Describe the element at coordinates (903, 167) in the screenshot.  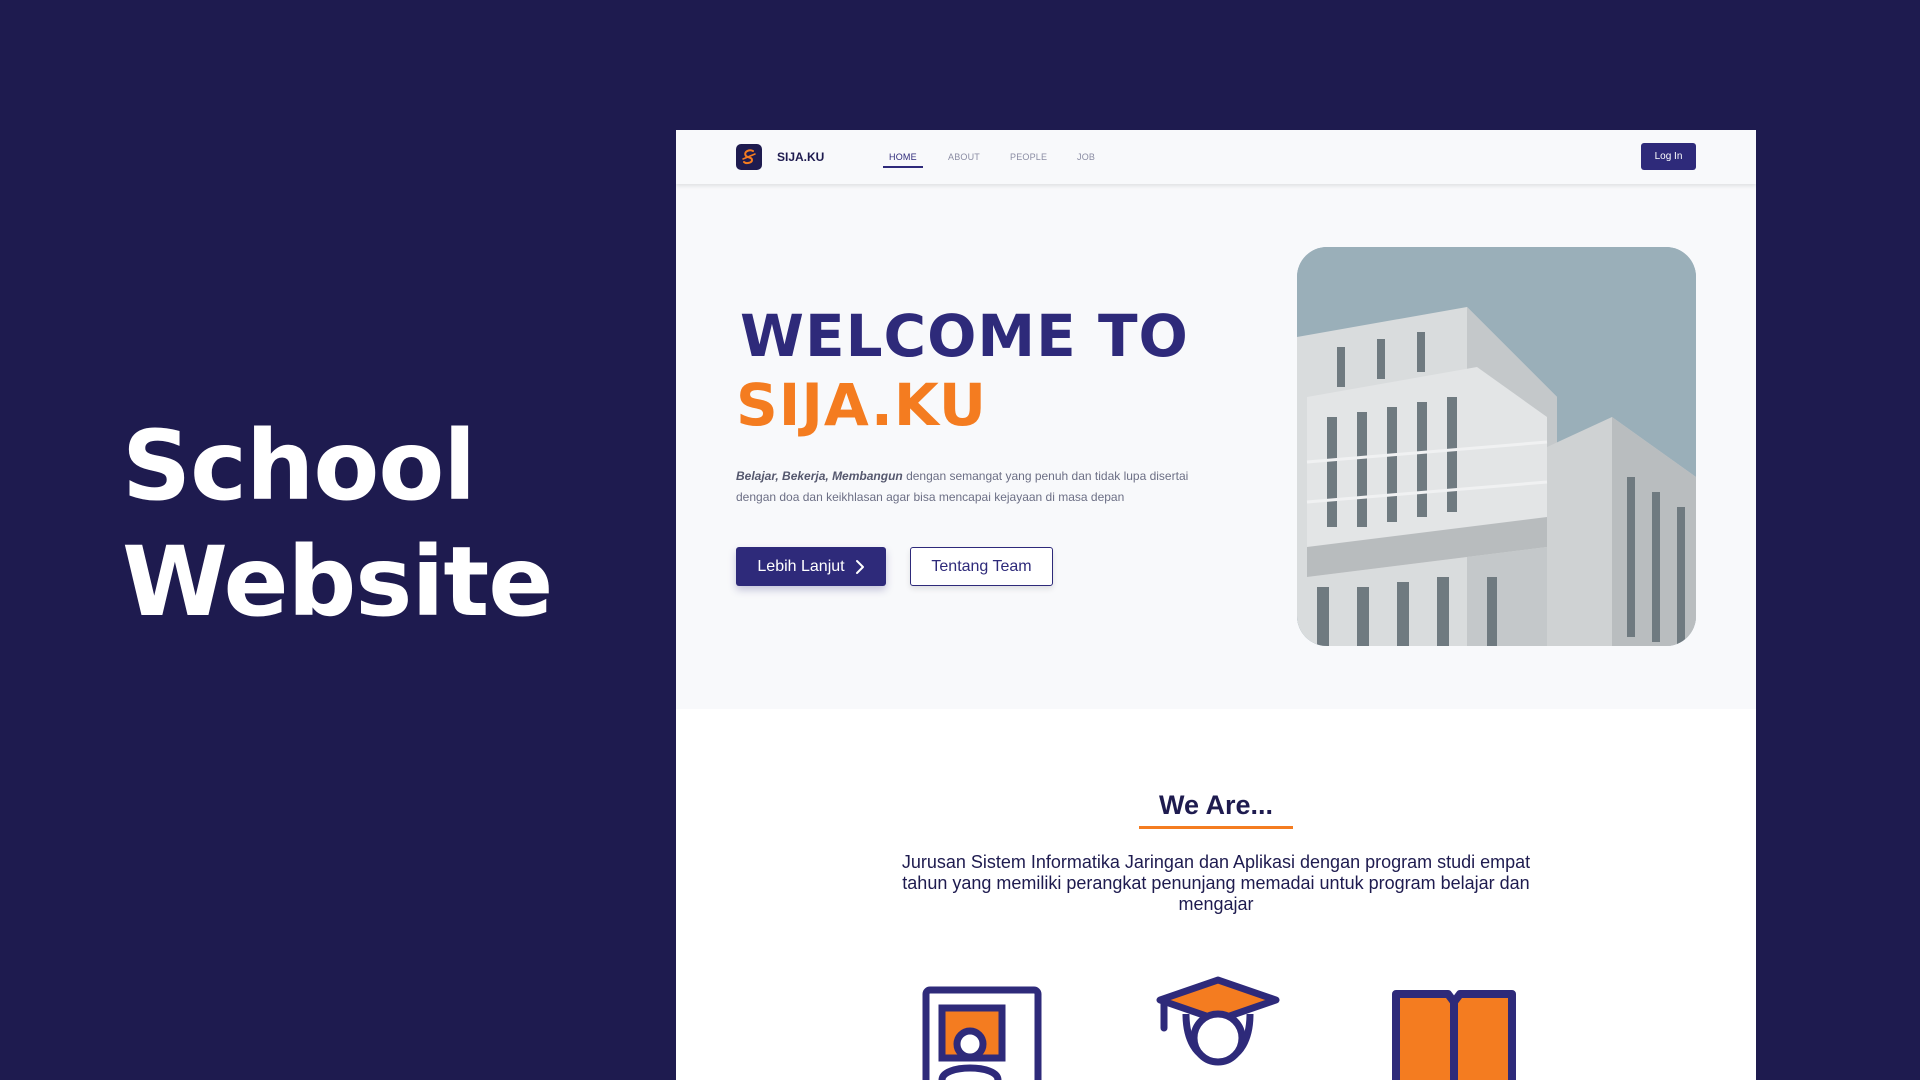
I see `nav-active-indicator` at that location.